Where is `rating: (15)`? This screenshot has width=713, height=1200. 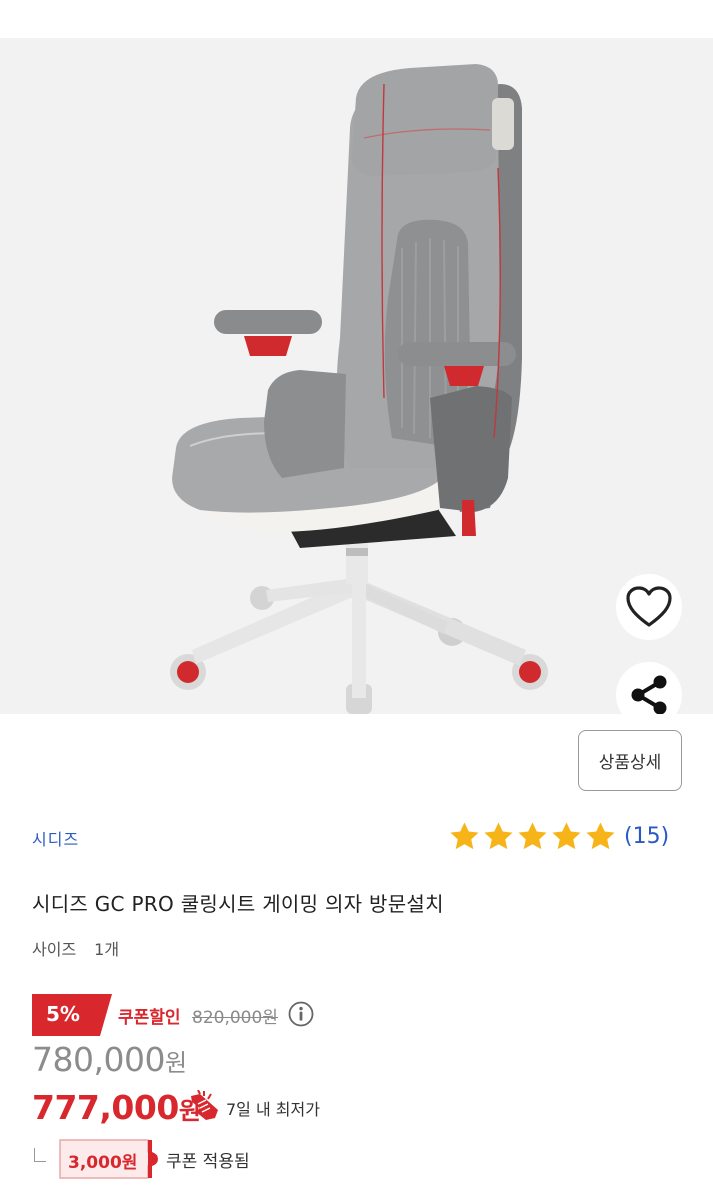 rating: (15) is located at coordinates (558, 836).